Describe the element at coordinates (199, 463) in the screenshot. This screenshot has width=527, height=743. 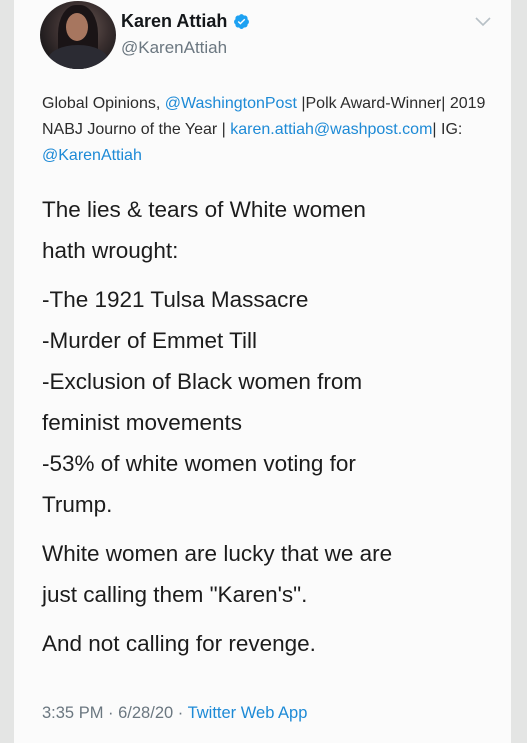
I see `tweet-line: -53% of white women voting for` at that location.